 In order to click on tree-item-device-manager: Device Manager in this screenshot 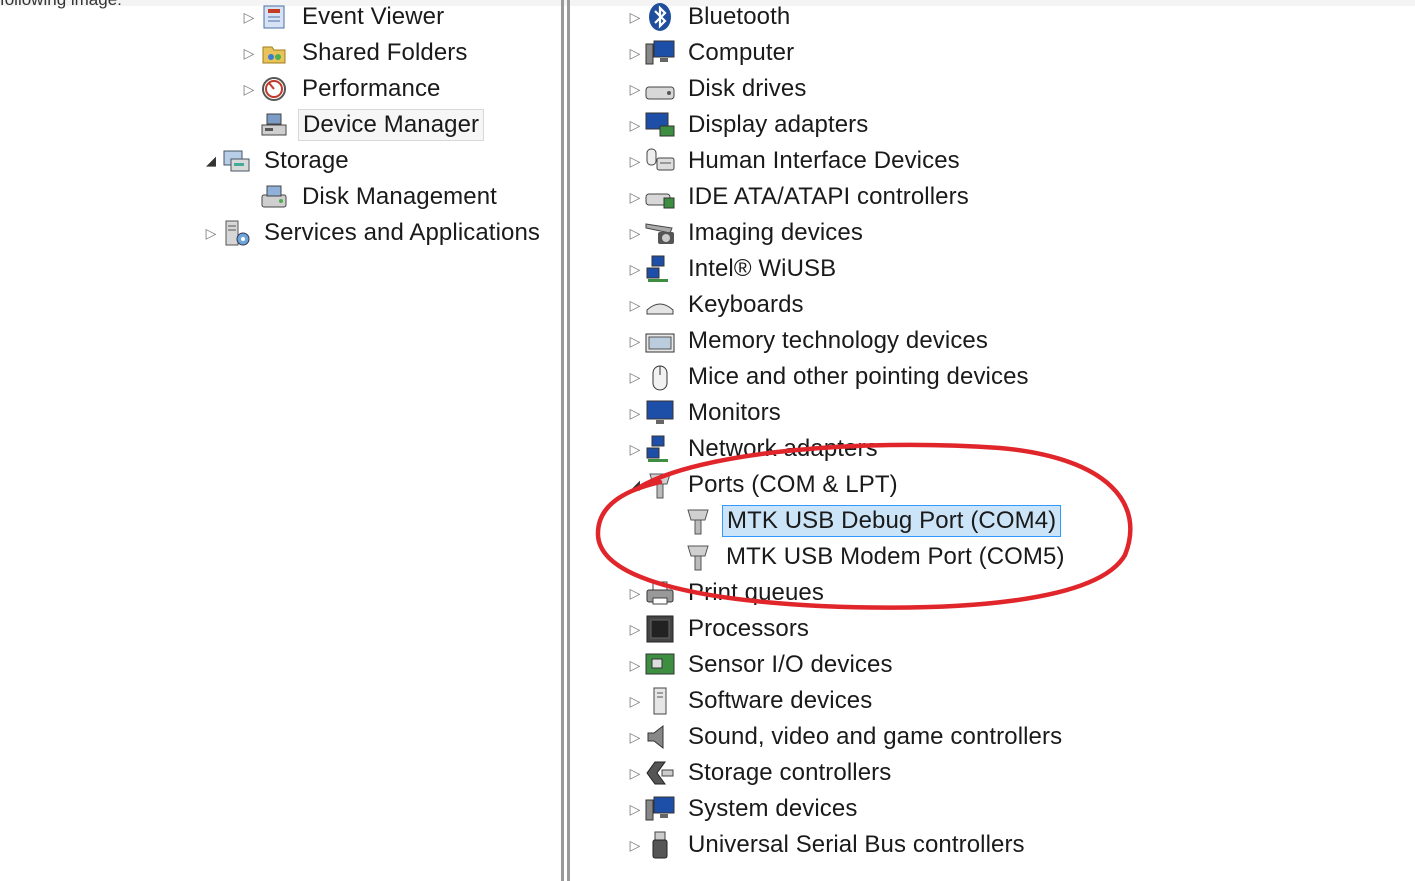, I will do `click(362, 125)`.